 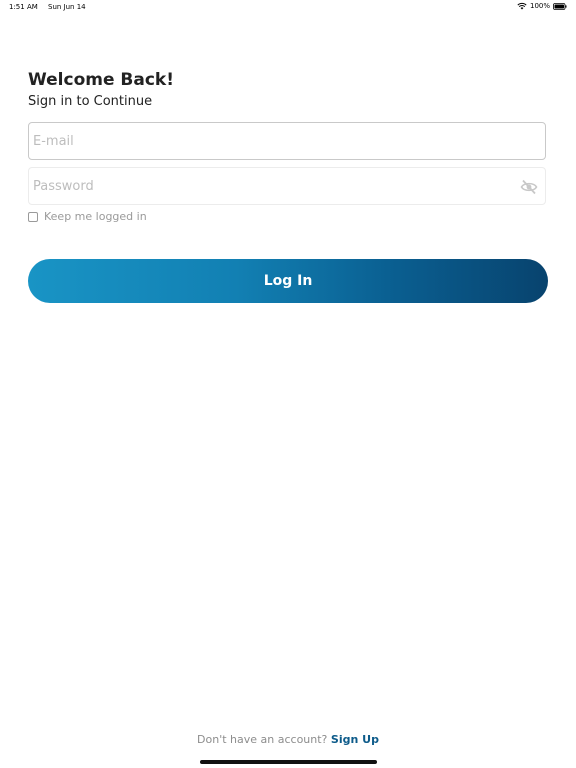 I want to click on remember-me-label: Keep me logged in, so click(x=95, y=216).